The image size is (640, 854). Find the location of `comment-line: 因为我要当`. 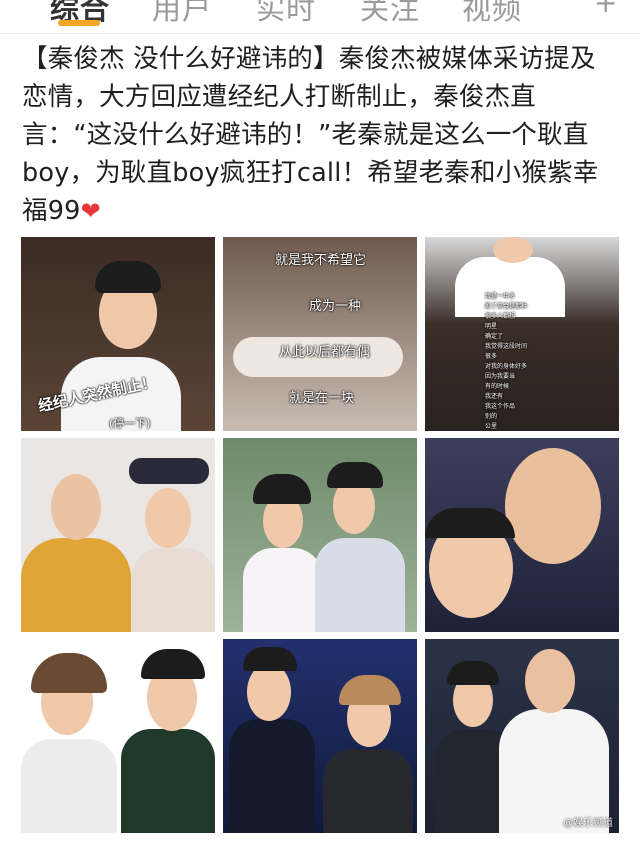

comment-line: 因为我要当 is located at coordinates (500, 376).